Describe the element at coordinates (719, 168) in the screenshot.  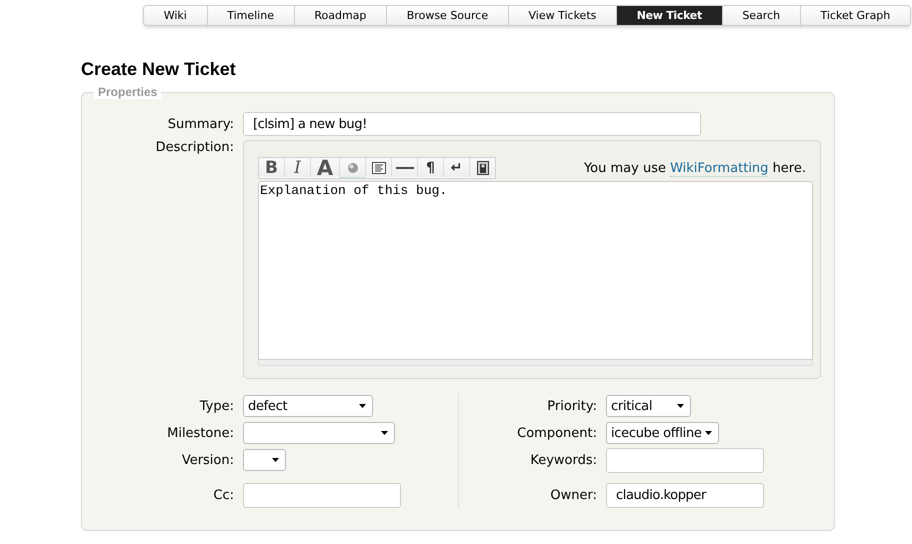
I see `wiki-formatting-link: WikiFormatting` at that location.